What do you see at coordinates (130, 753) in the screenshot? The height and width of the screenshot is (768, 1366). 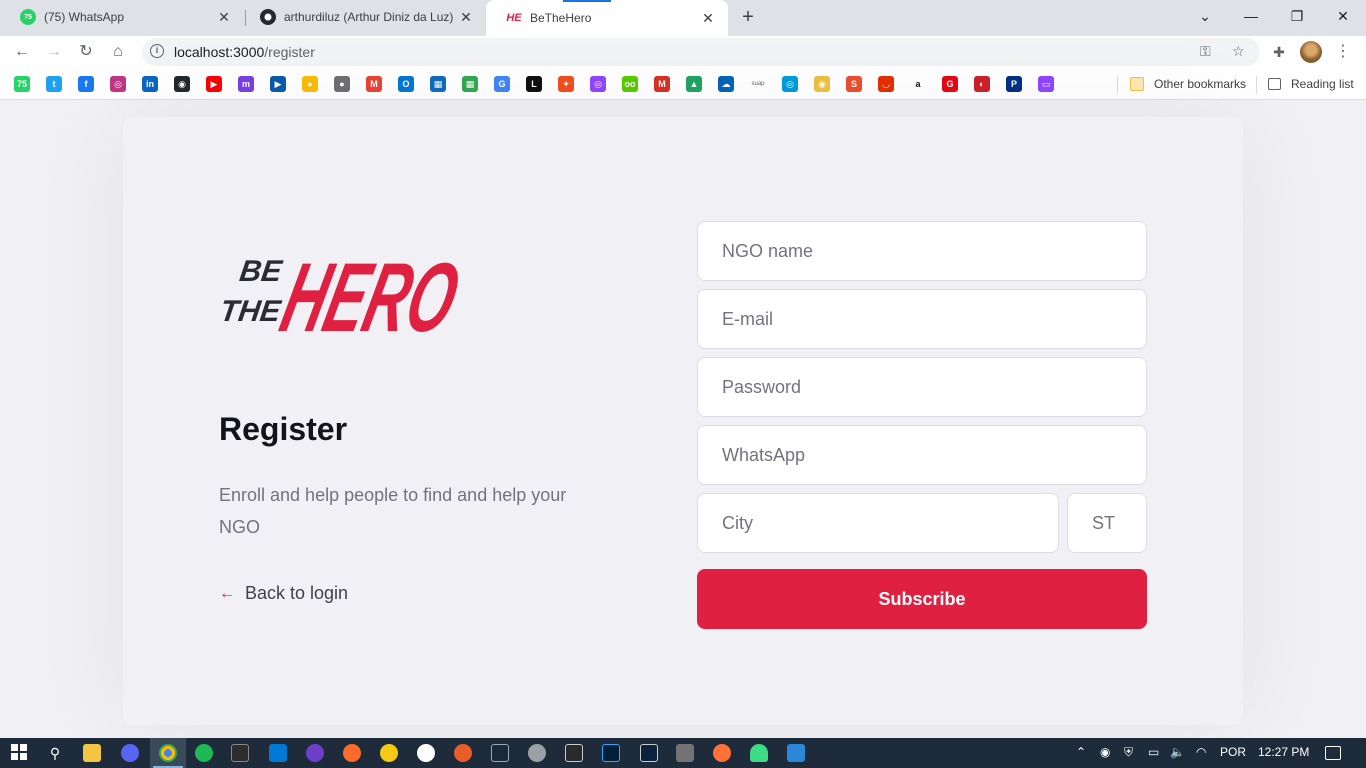 I see `discord-icon` at bounding box center [130, 753].